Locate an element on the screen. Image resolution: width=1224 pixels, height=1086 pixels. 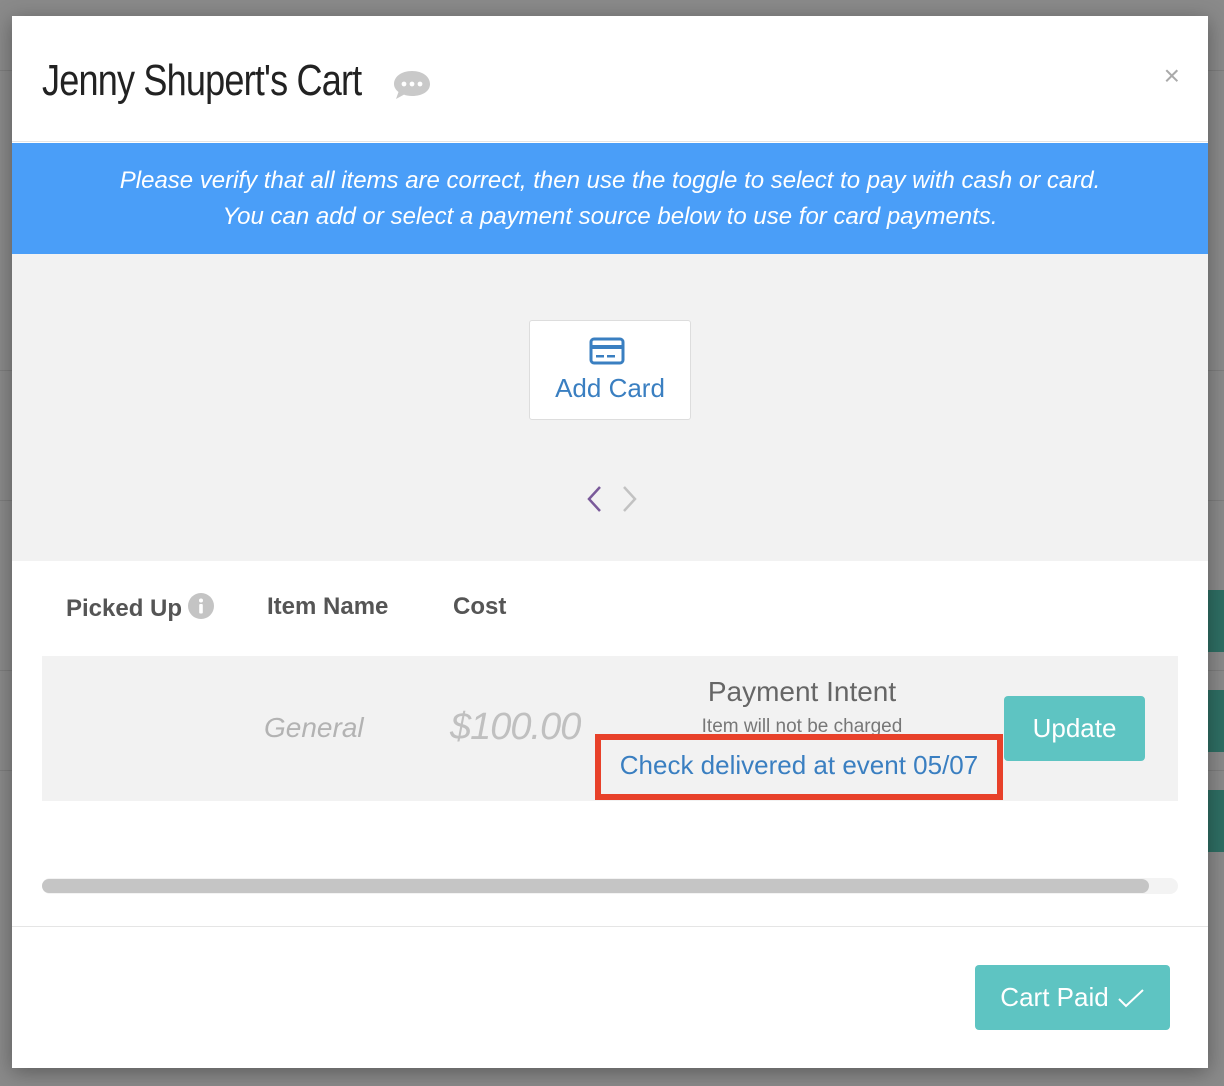
credit-card-icon is located at coordinates (607, 351).